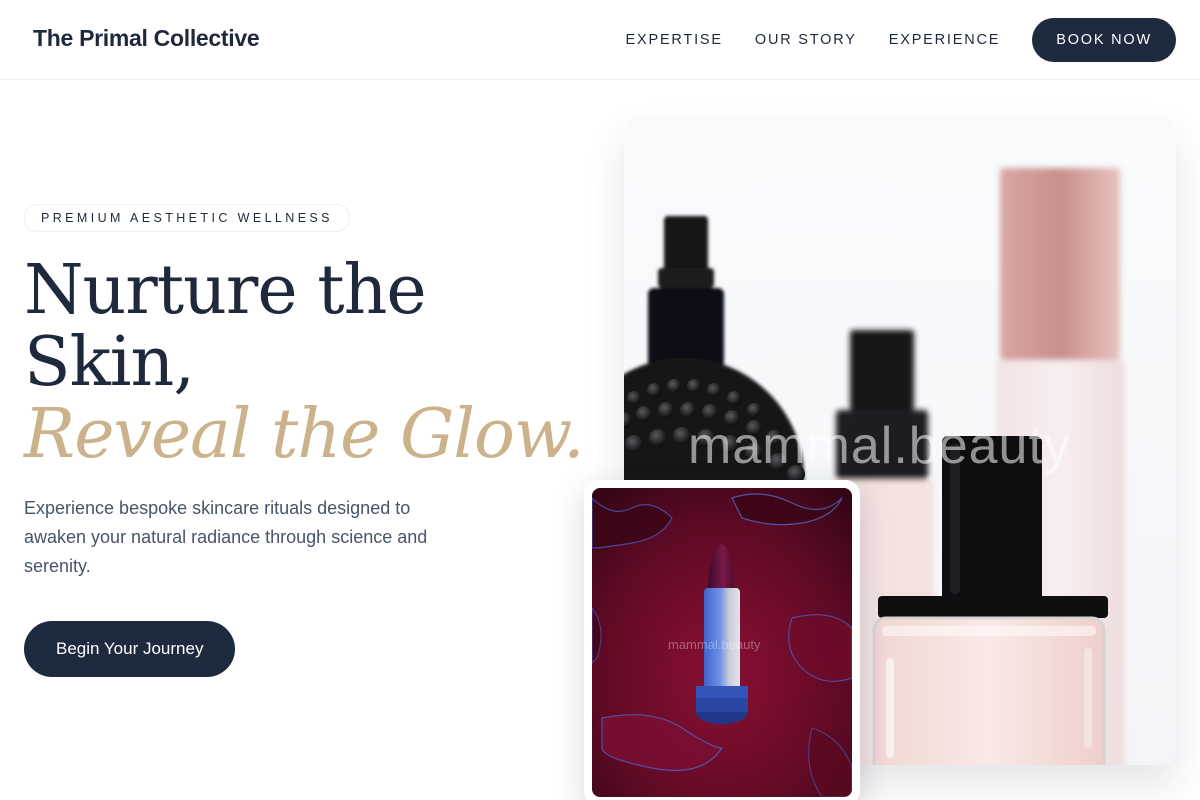 Image resolution: width=1200 pixels, height=800 pixels. What do you see at coordinates (944, 40) in the screenshot?
I see `nav-link-experience: EXPERIENCE` at bounding box center [944, 40].